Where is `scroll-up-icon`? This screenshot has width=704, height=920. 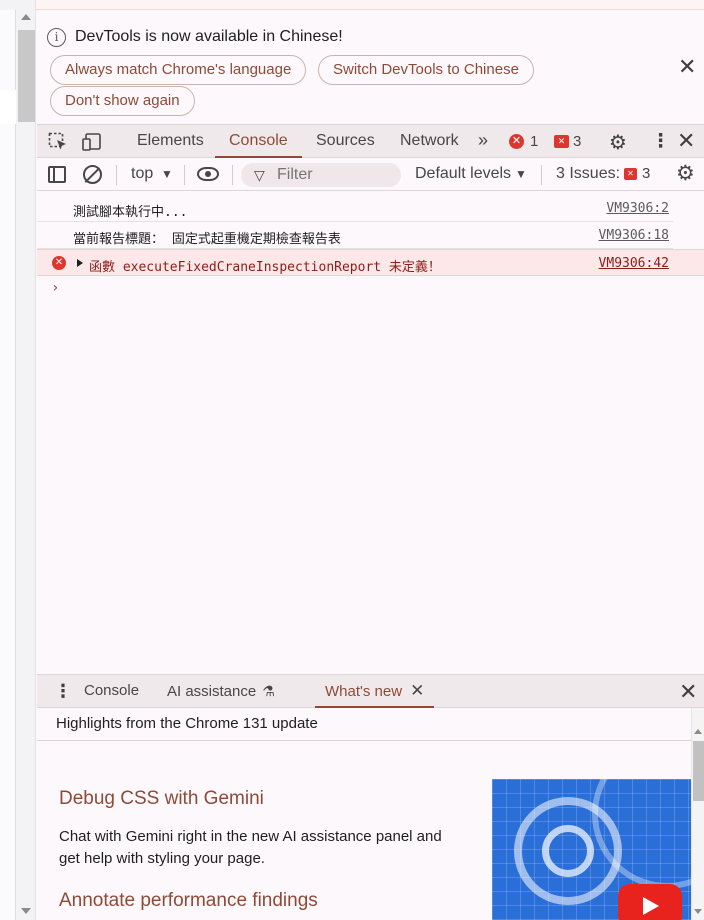
scroll-up-icon is located at coordinates (698, 731).